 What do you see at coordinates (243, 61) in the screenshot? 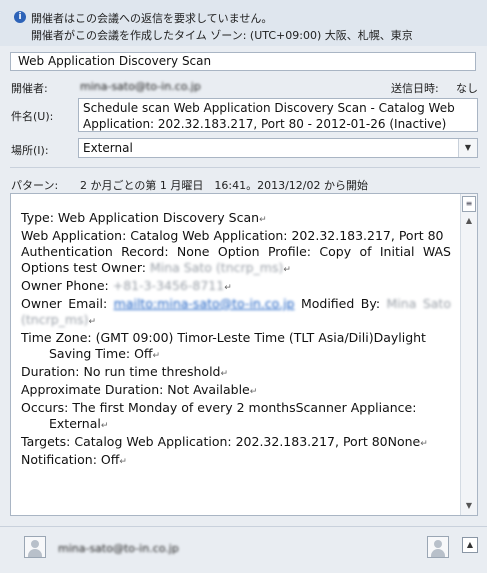
I see `subject-banner: Web Application Discovery Scan` at bounding box center [243, 61].